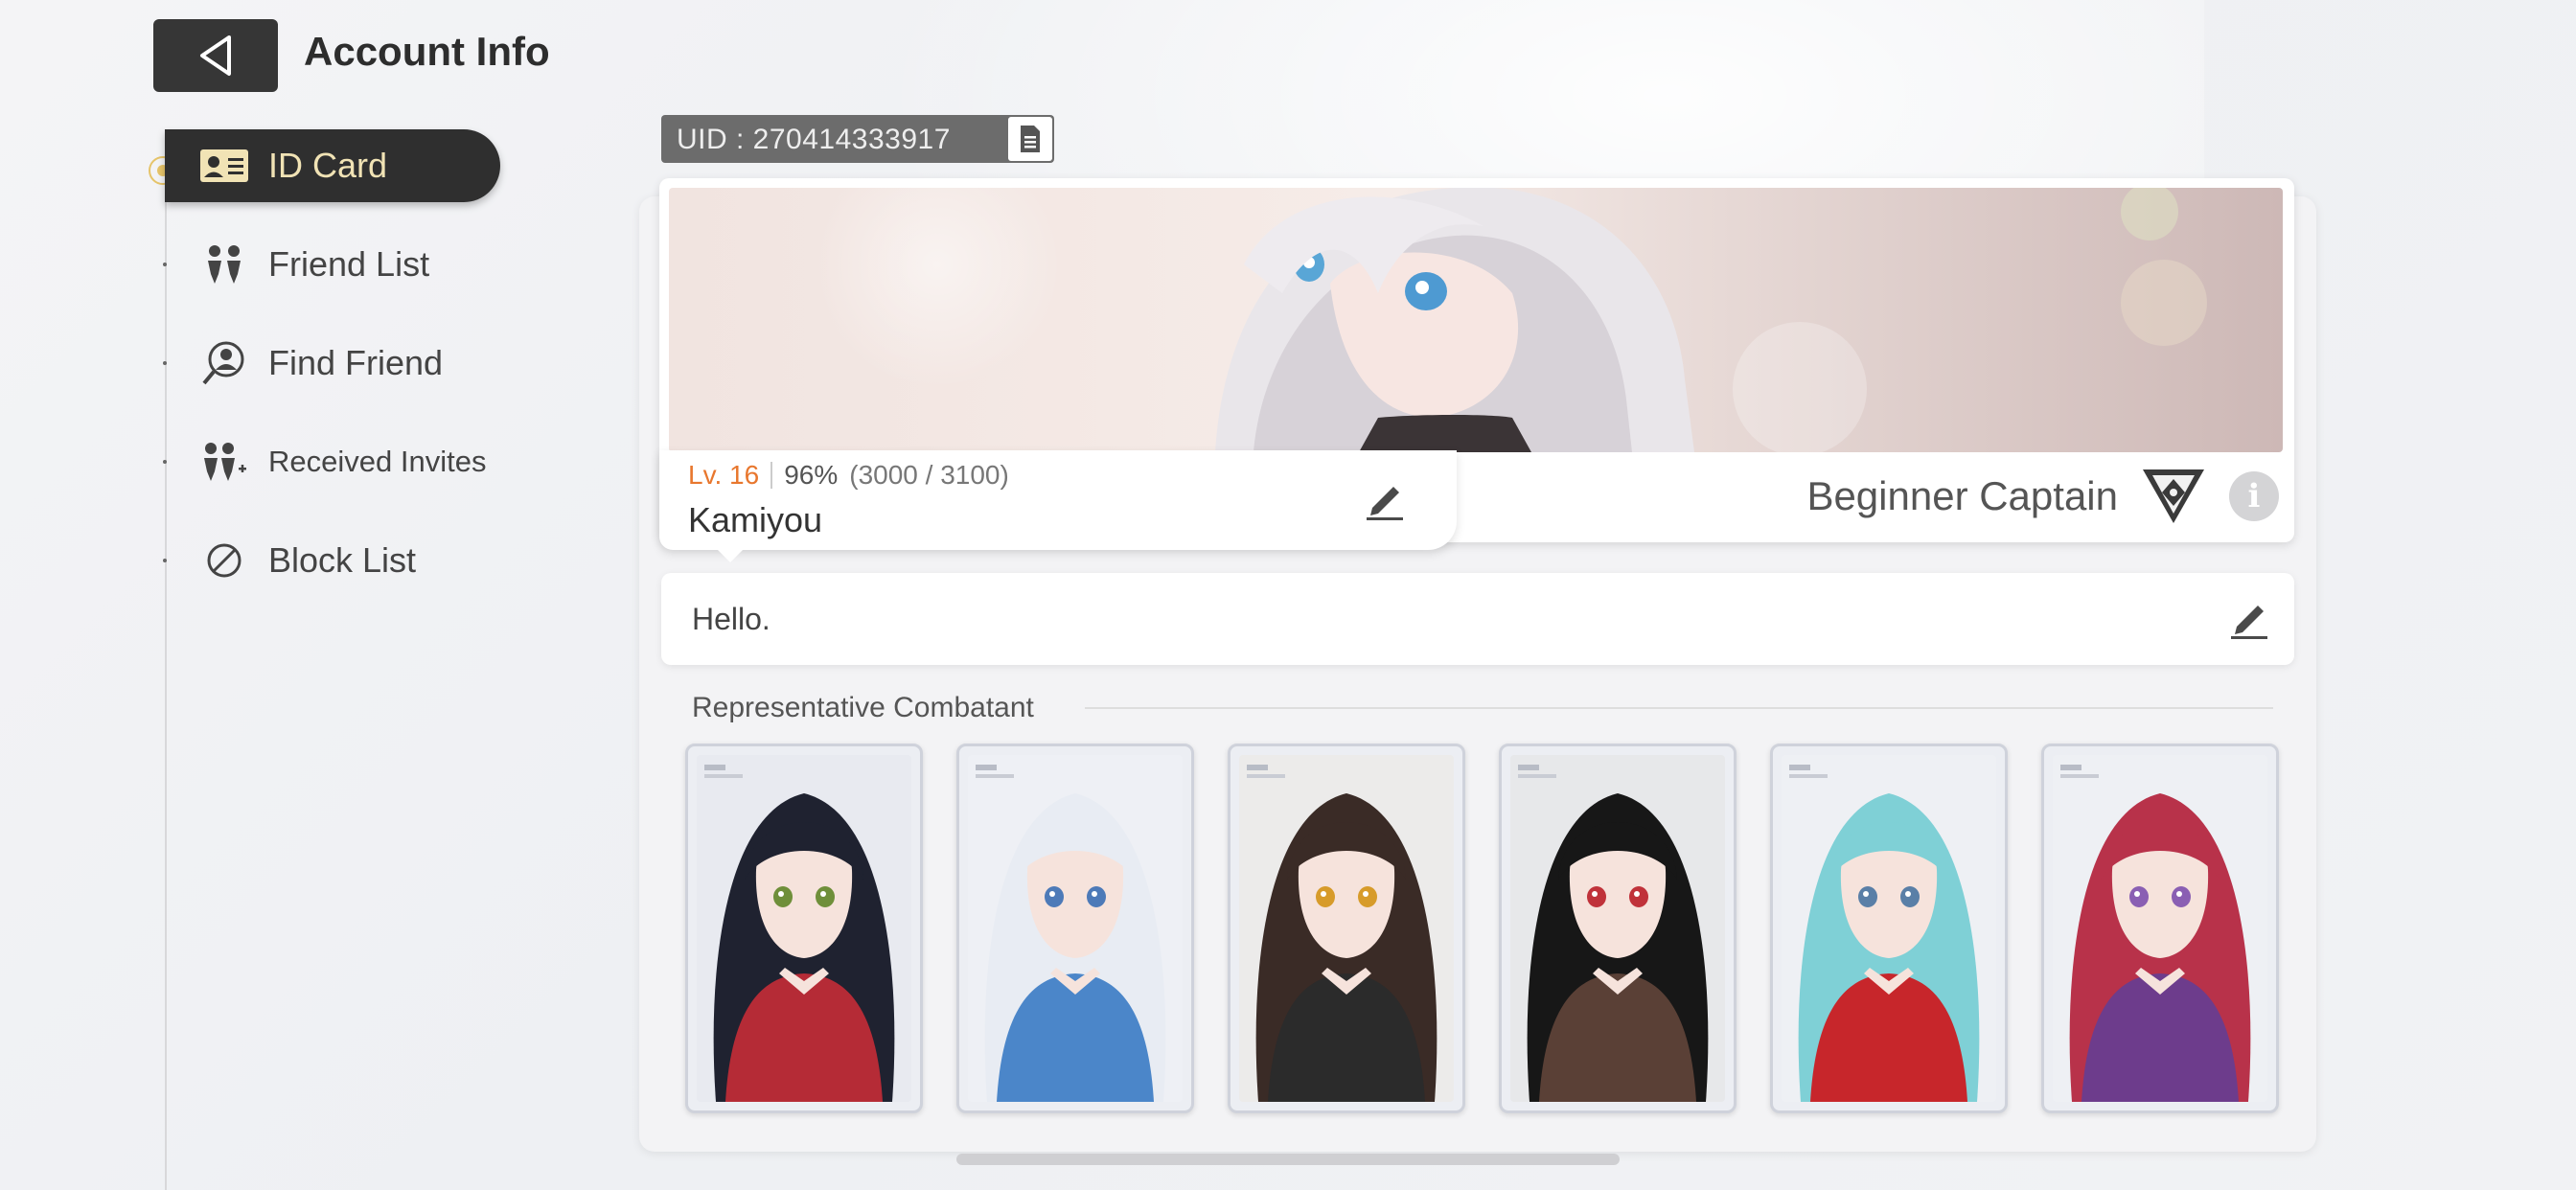 The height and width of the screenshot is (1190, 2576). What do you see at coordinates (1679, 708) in the screenshot?
I see `section-divider` at bounding box center [1679, 708].